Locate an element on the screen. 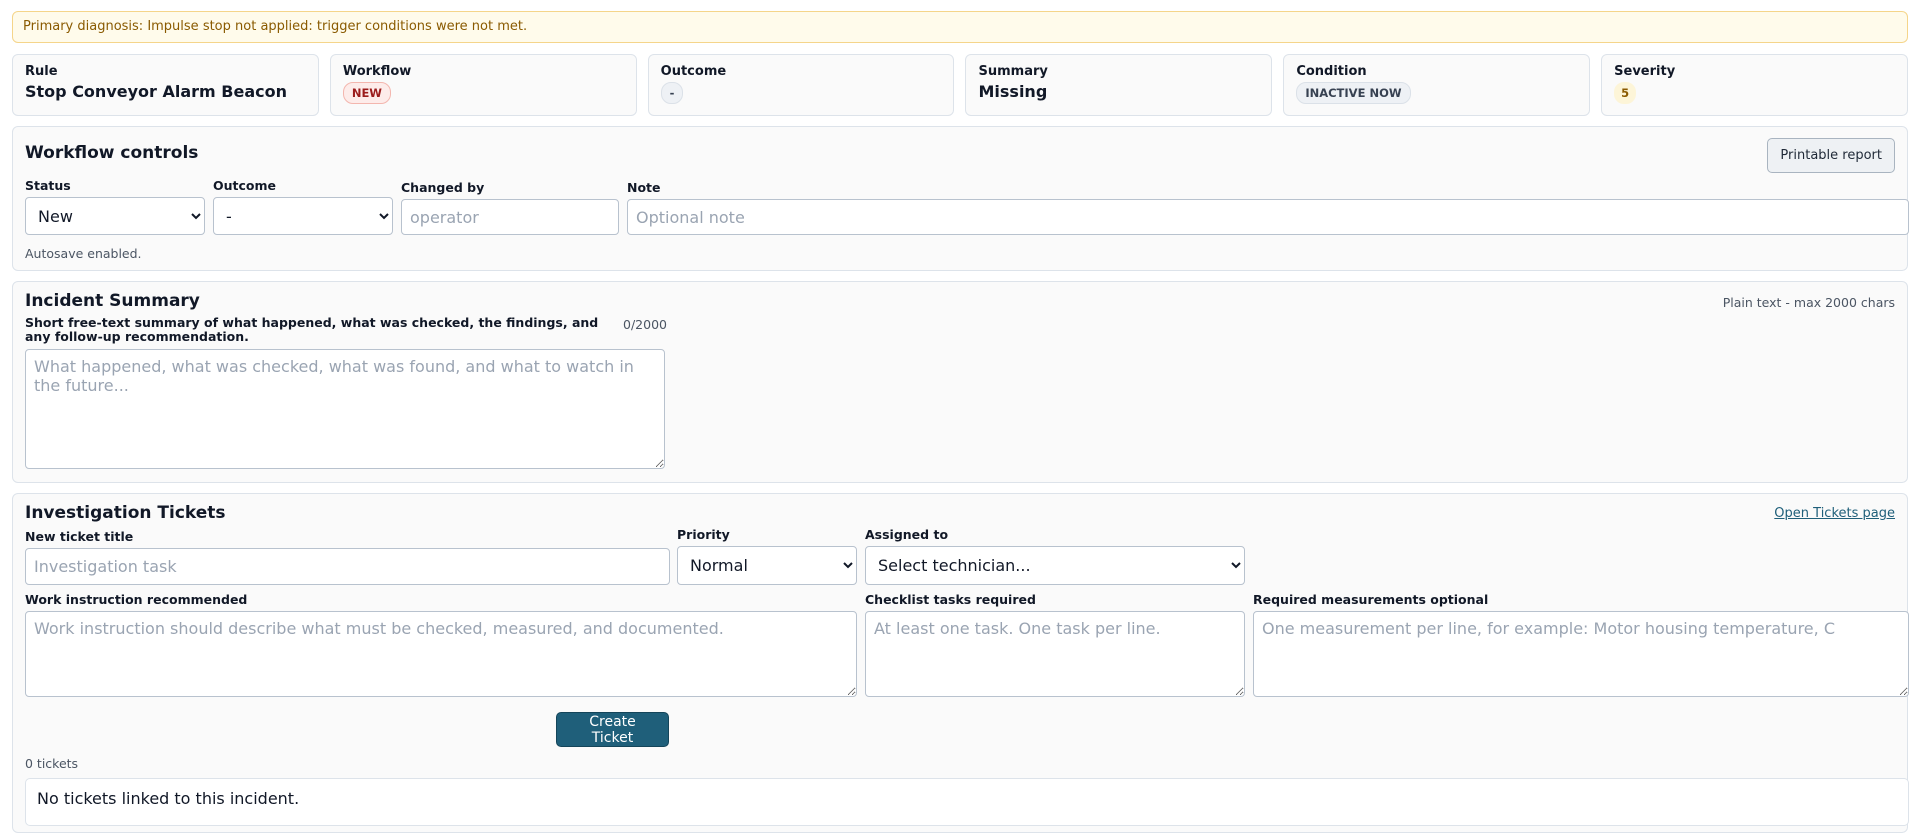  ticket-title-input is located at coordinates (347, 566).